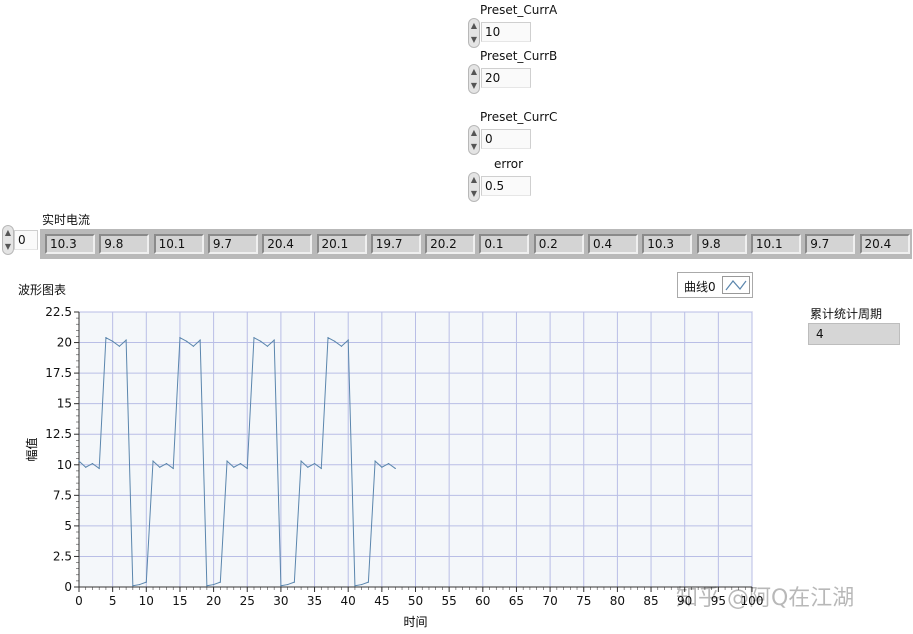 The image size is (913, 634). Describe the element at coordinates (179, 601) in the screenshot. I see `x-tick-label: 15` at that location.